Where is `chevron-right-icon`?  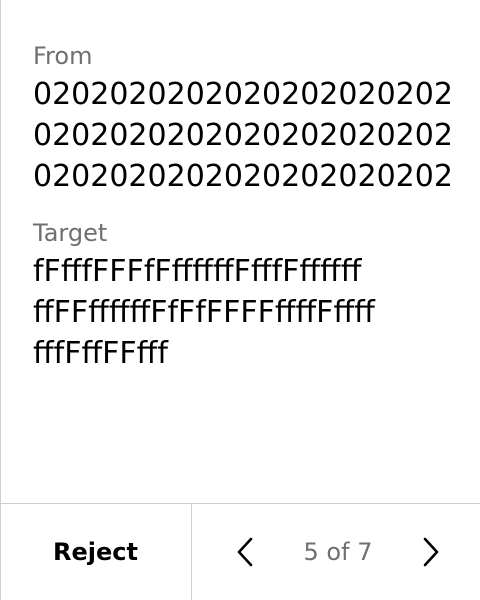 chevron-right-icon is located at coordinates (431, 552).